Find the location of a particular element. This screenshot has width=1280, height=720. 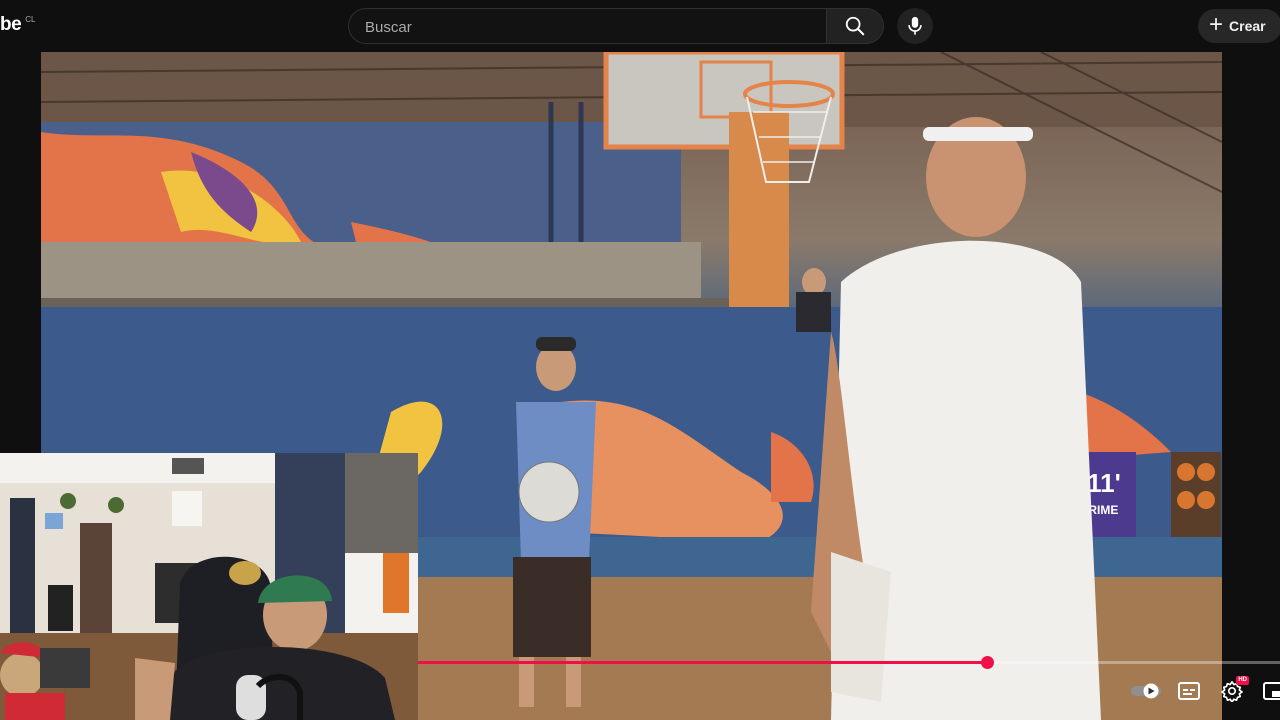

voice-search-button is located at coordinates (915, 26).